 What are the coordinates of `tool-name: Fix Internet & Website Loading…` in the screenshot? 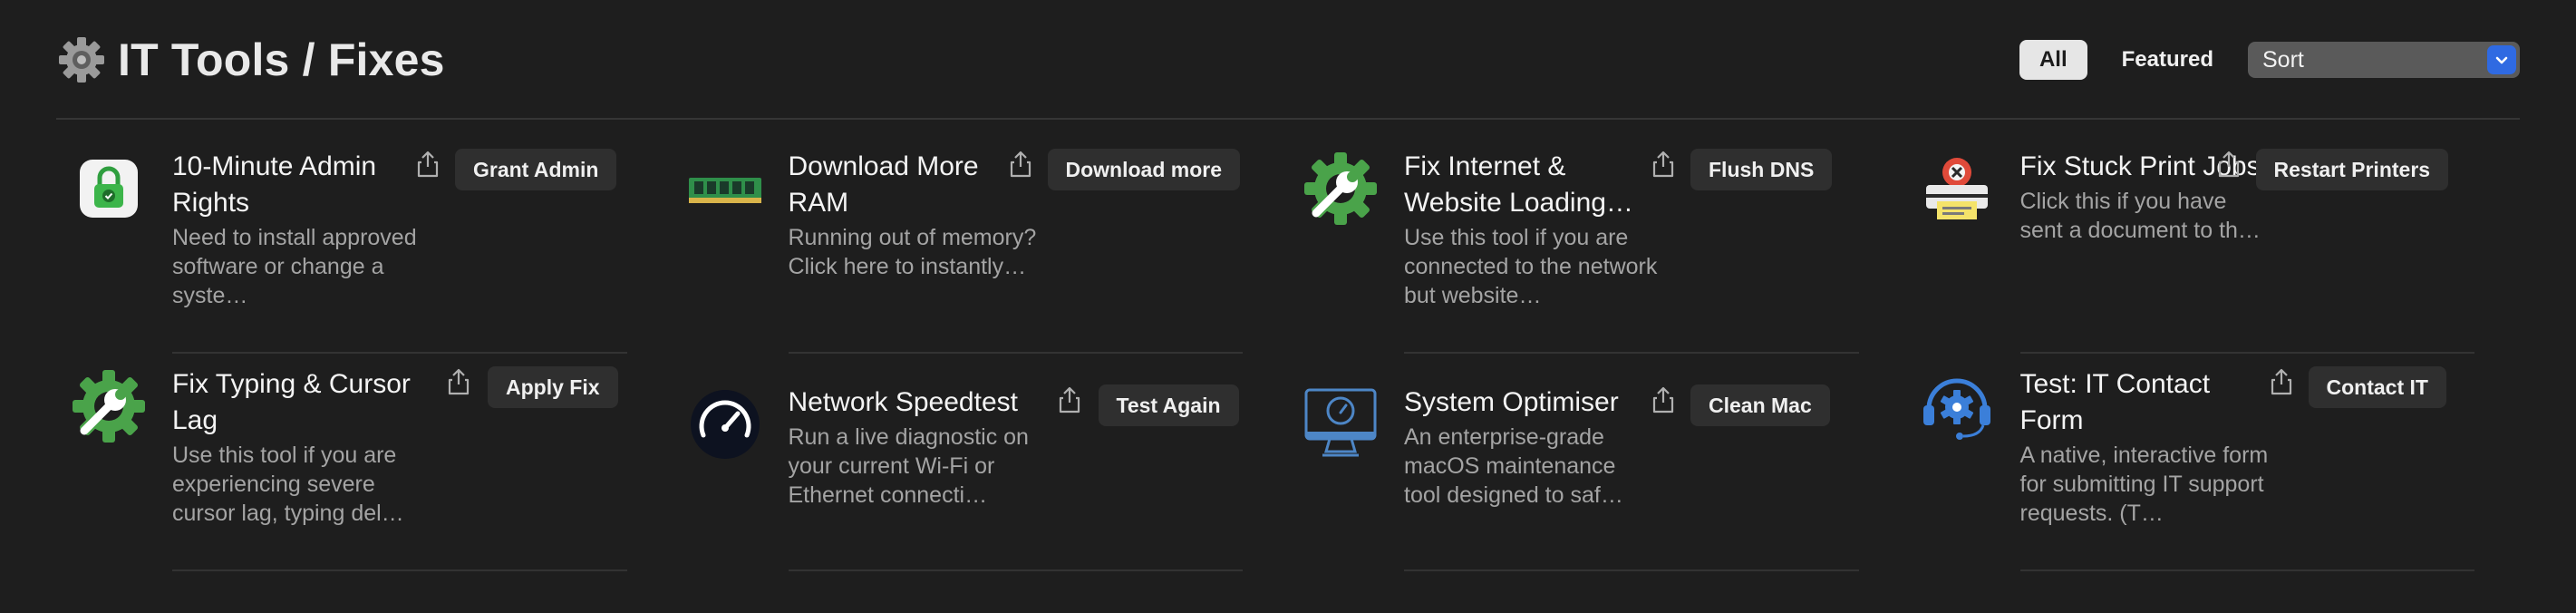 It's located at (1518, 185).